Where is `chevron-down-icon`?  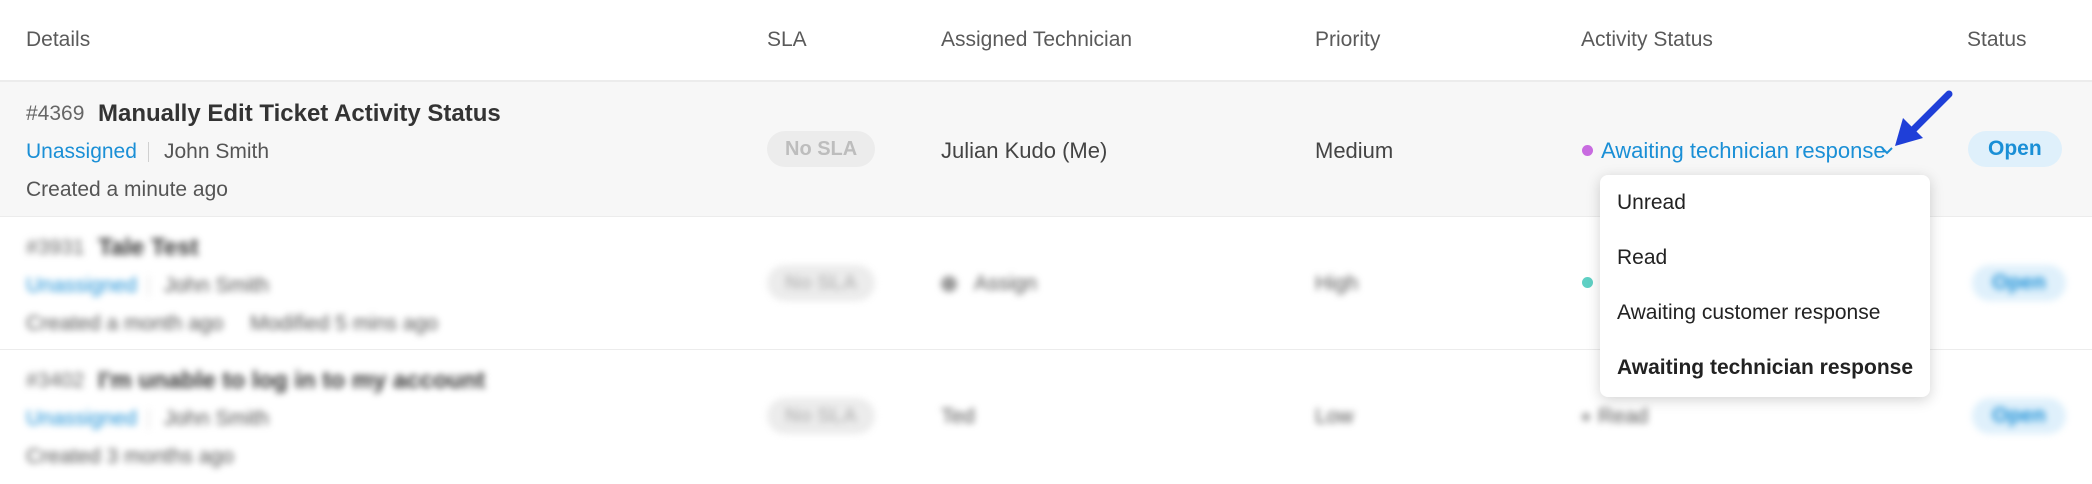 chevron-down-icon is located at coordinates (1887, 151).